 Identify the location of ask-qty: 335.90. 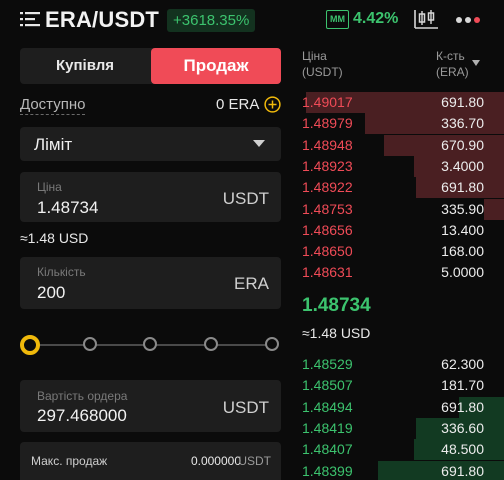
(462, 208).